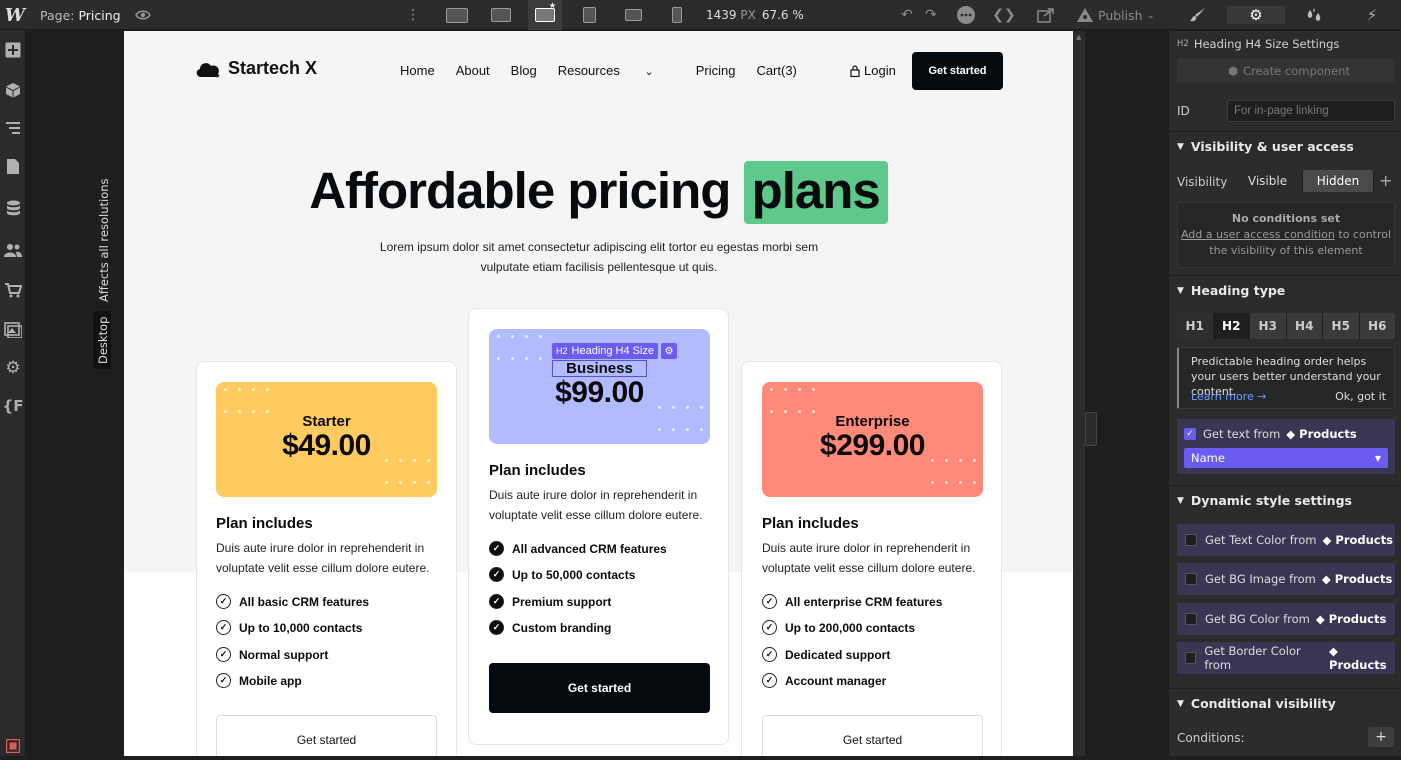  I want to click on name-field-select: Name ▼, so click(1286, 458).